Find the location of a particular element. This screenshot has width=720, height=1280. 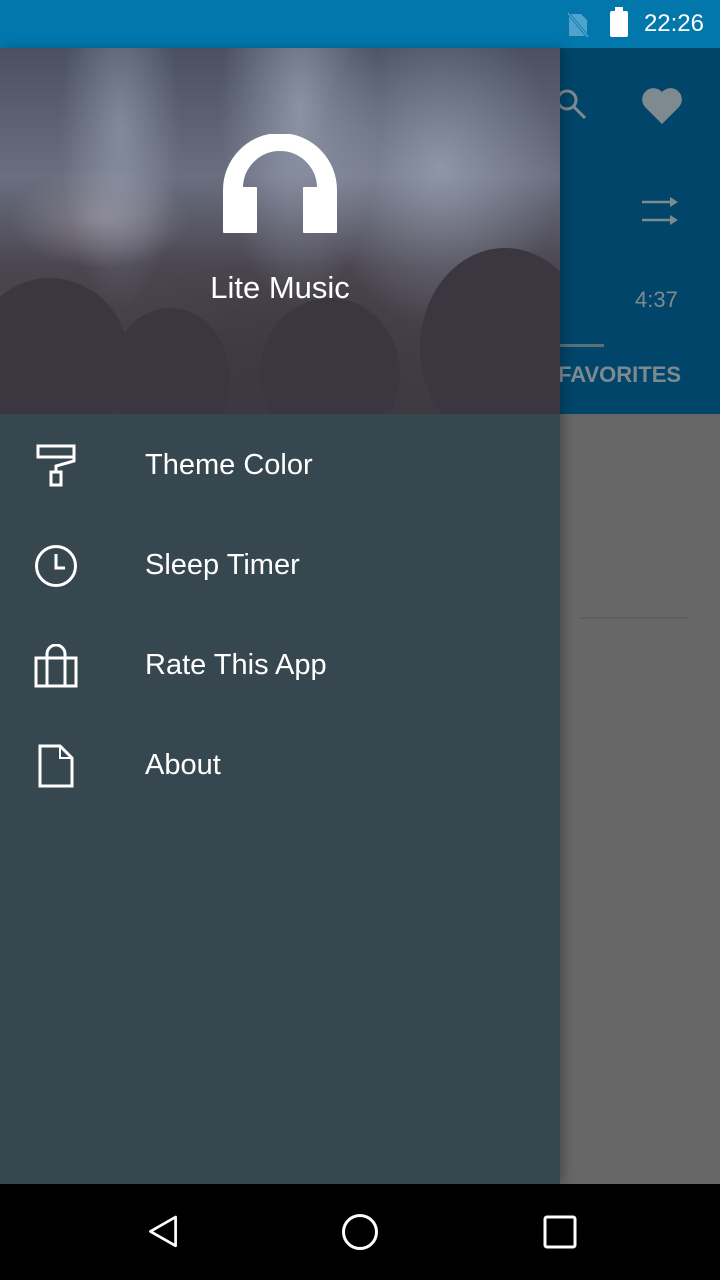

menu-item-label: Theme Color is located at coordinates (229, 465).